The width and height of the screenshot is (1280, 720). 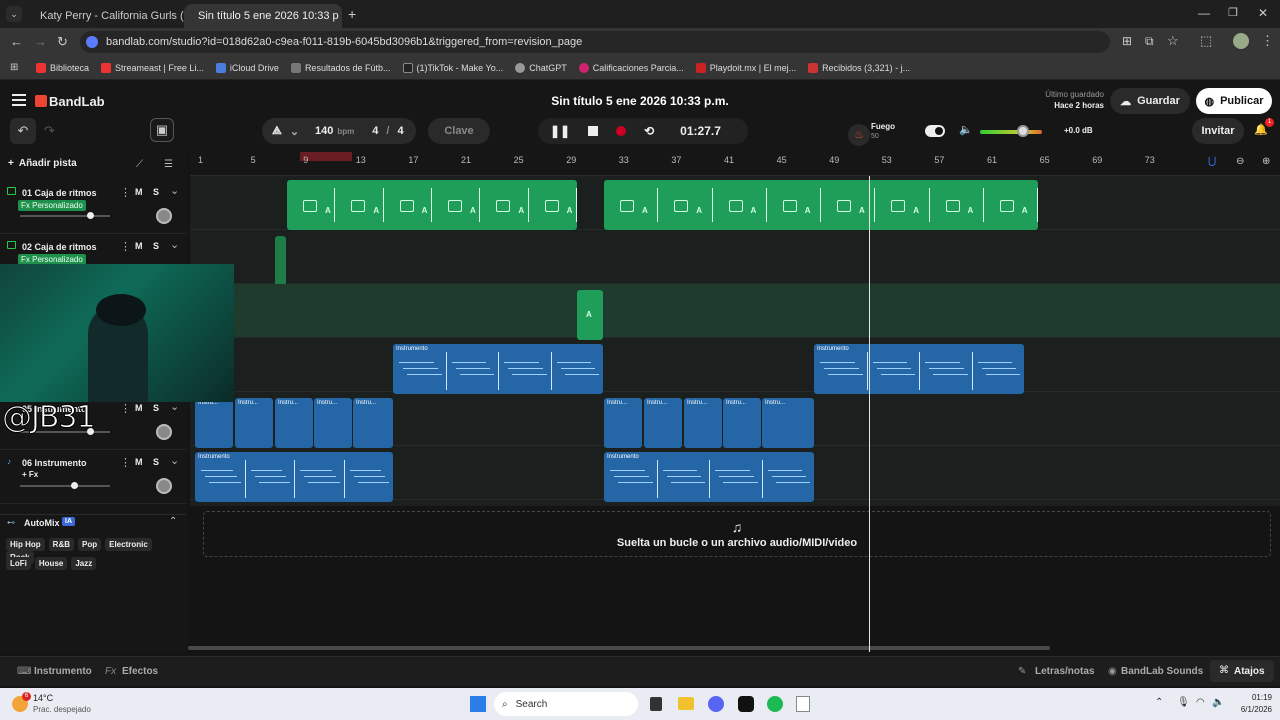 What do you see at coordinates (168, 164) in the screenshot?
I see `list-settings-icon: ☰` at bounding box center [168, 164].